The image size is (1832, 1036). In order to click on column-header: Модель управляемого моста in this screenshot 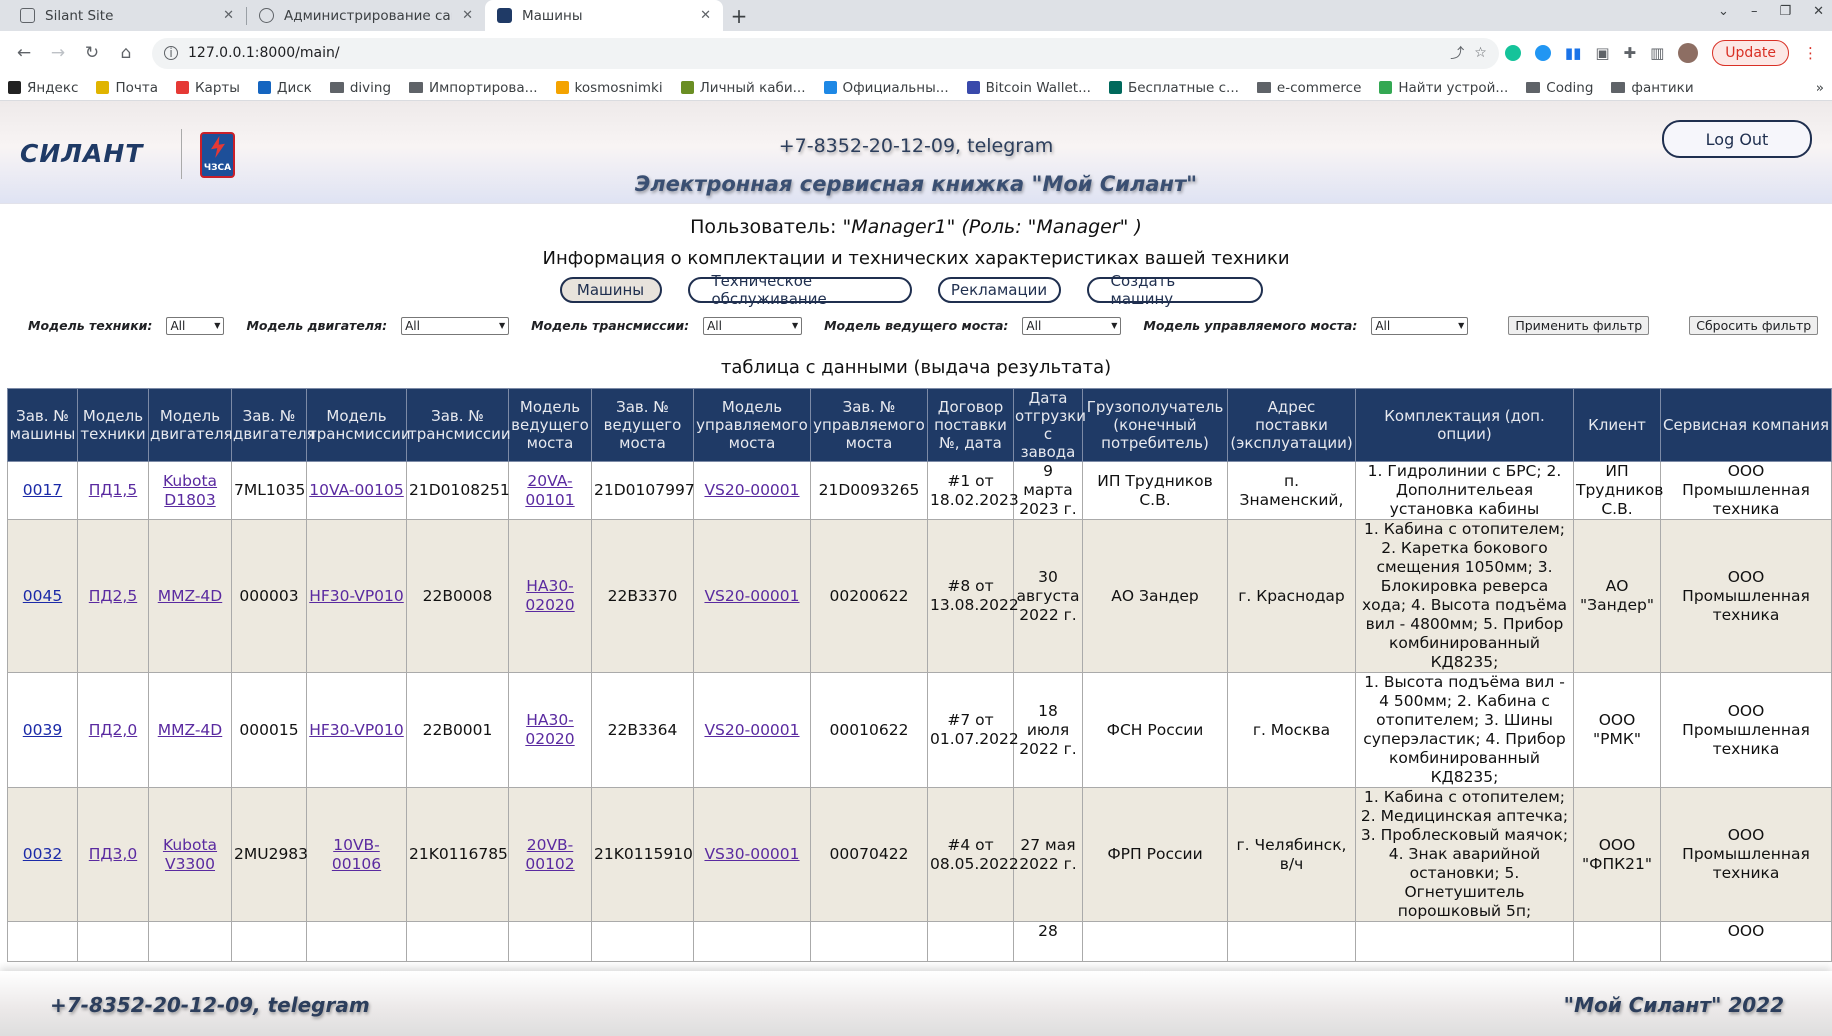, I will do `click(752, 425)`.